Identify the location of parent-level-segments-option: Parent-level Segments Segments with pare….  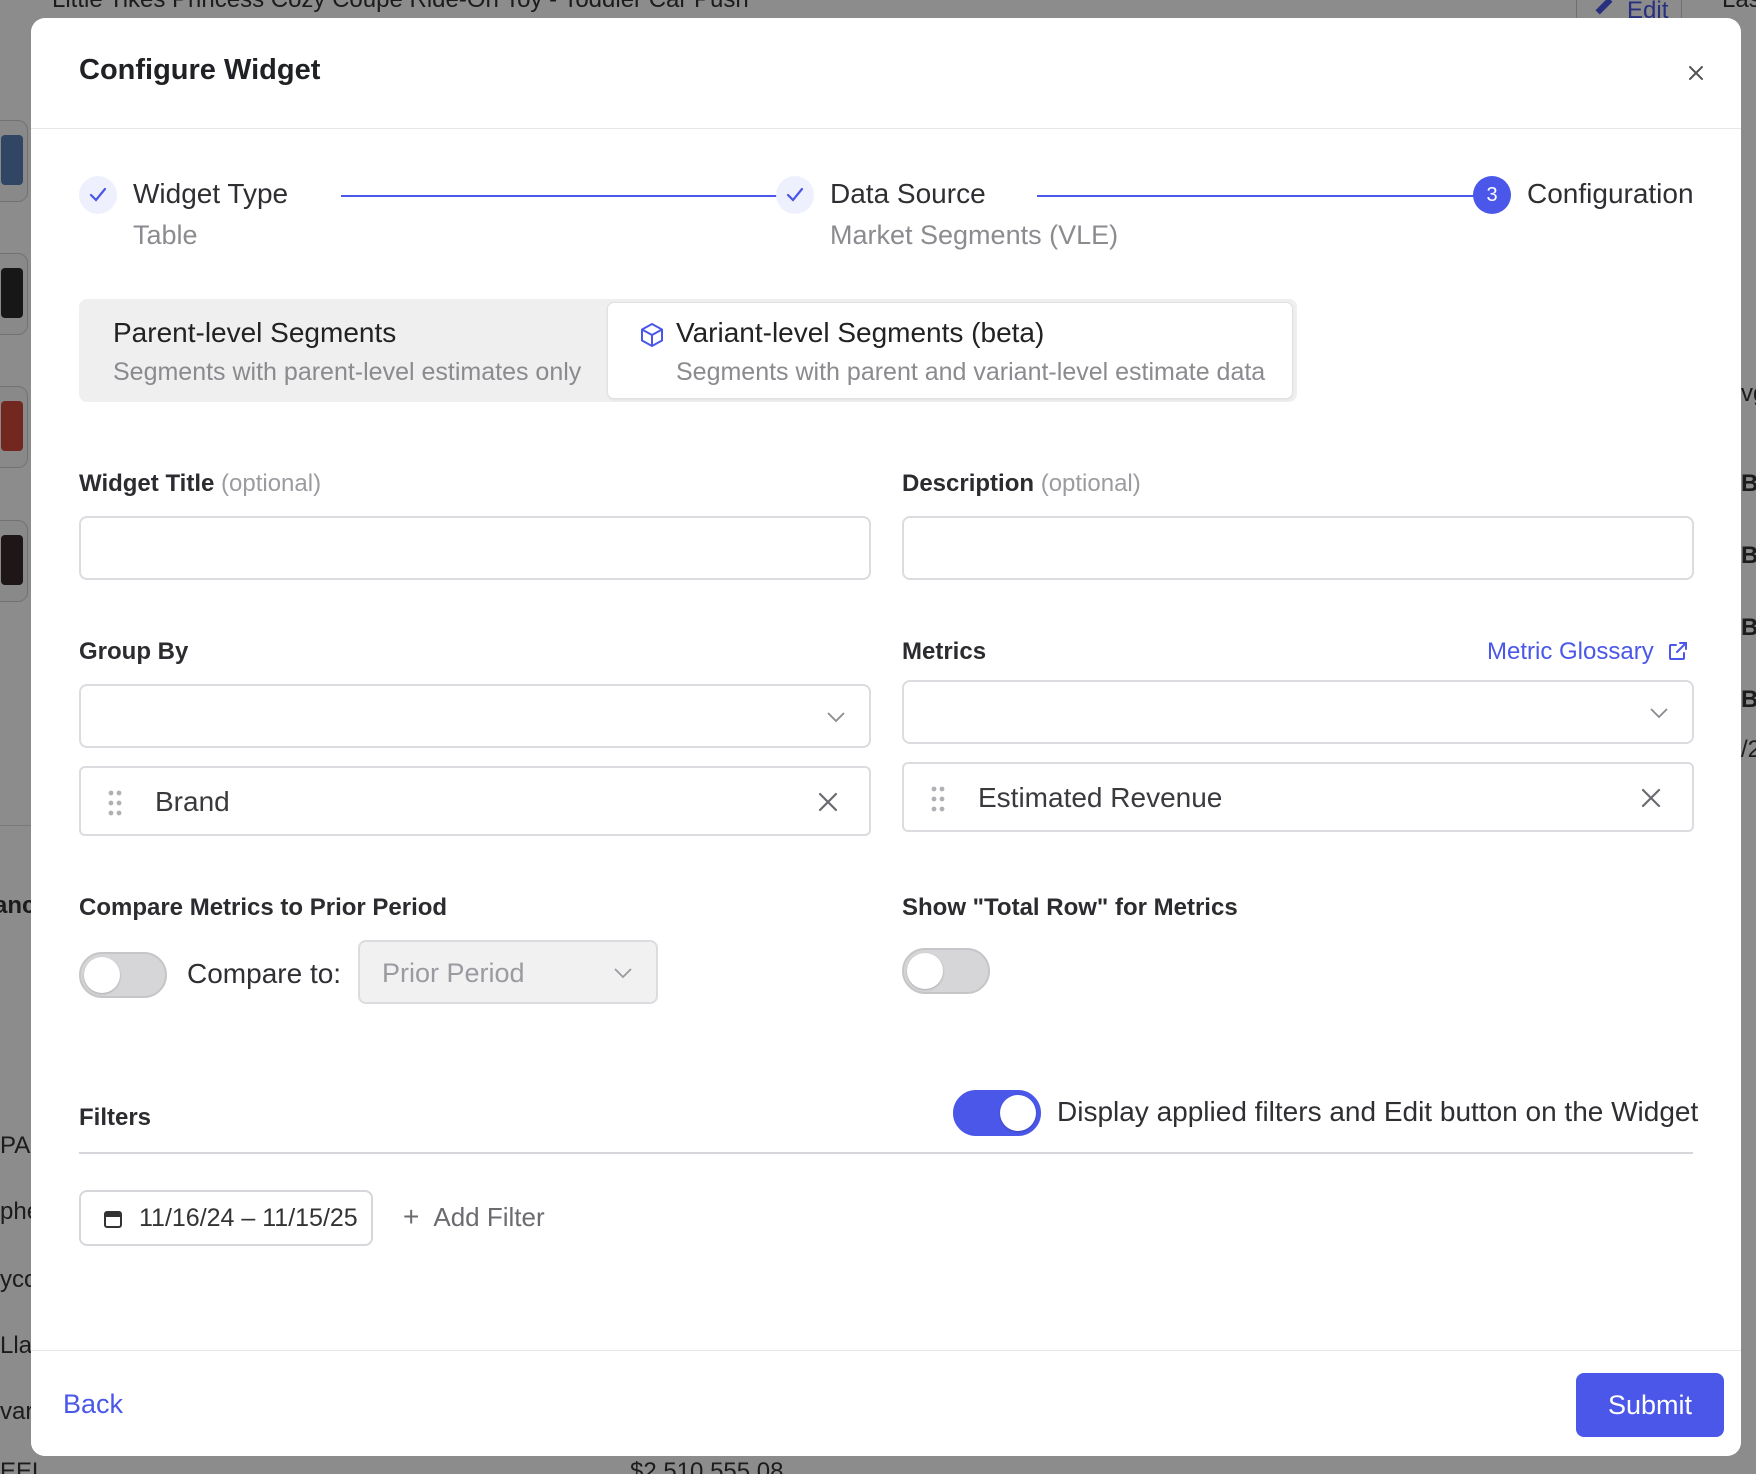
(343, 350).